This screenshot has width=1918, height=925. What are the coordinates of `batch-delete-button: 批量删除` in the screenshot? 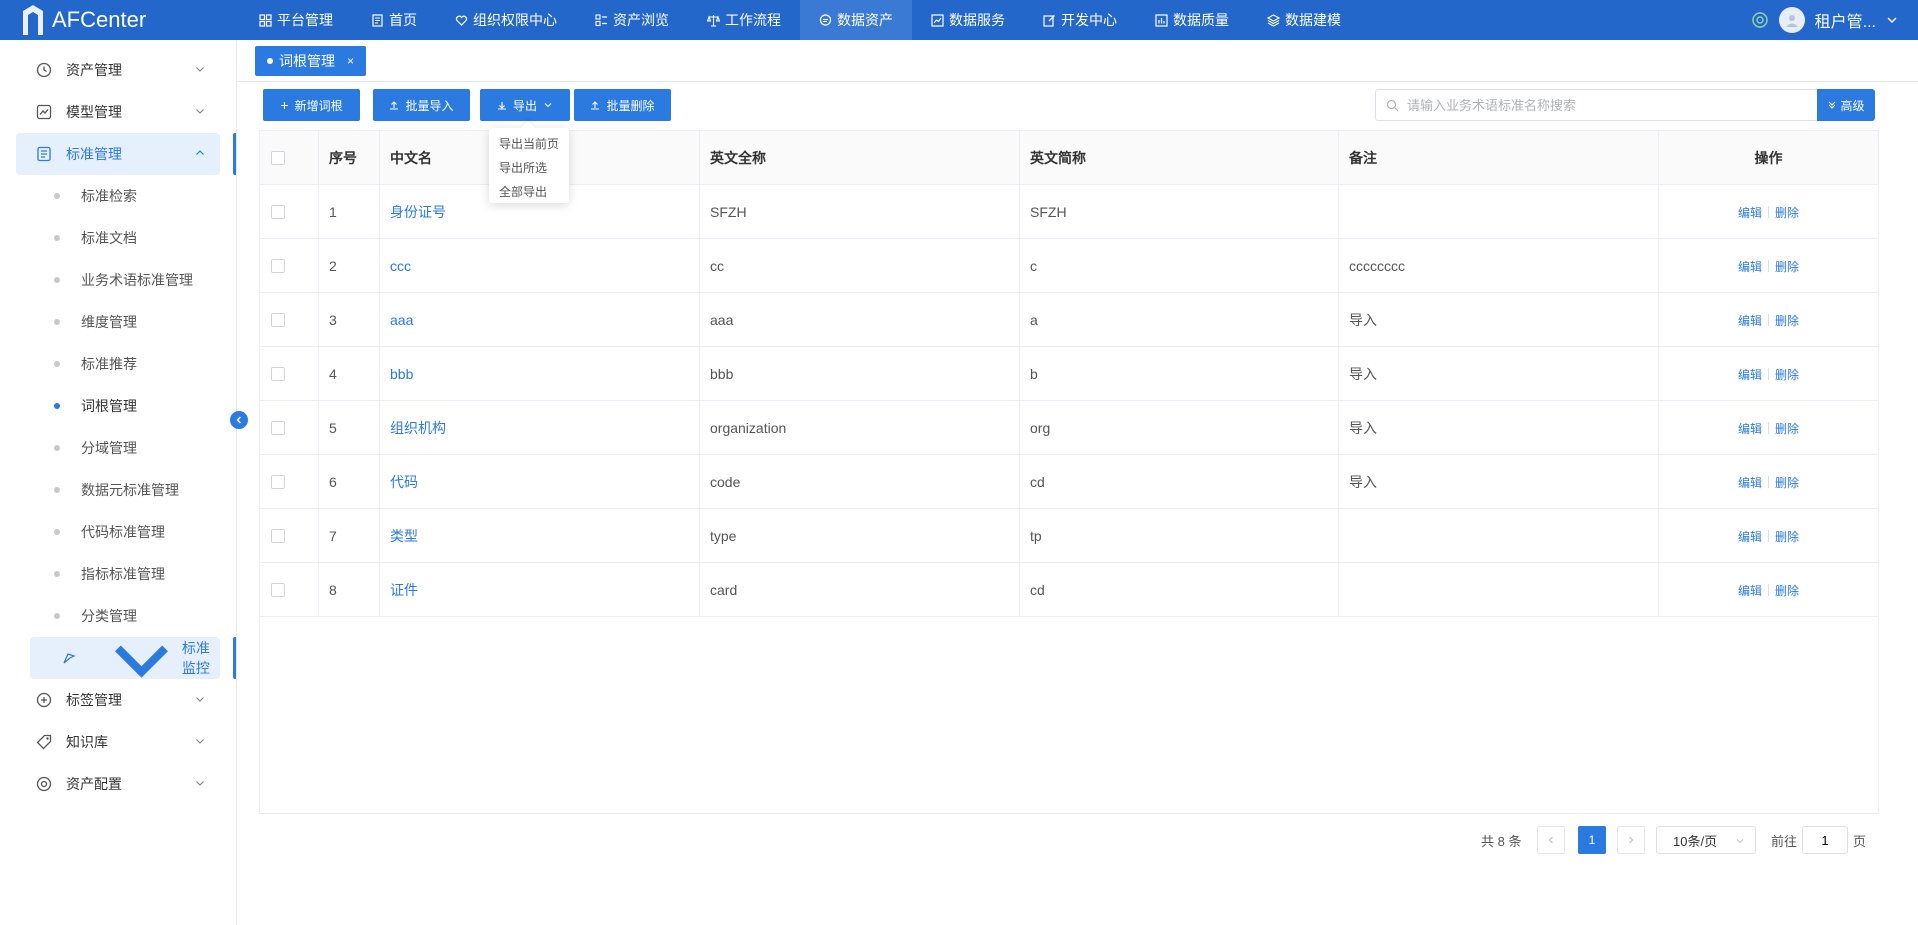 It's located at (622, 105).